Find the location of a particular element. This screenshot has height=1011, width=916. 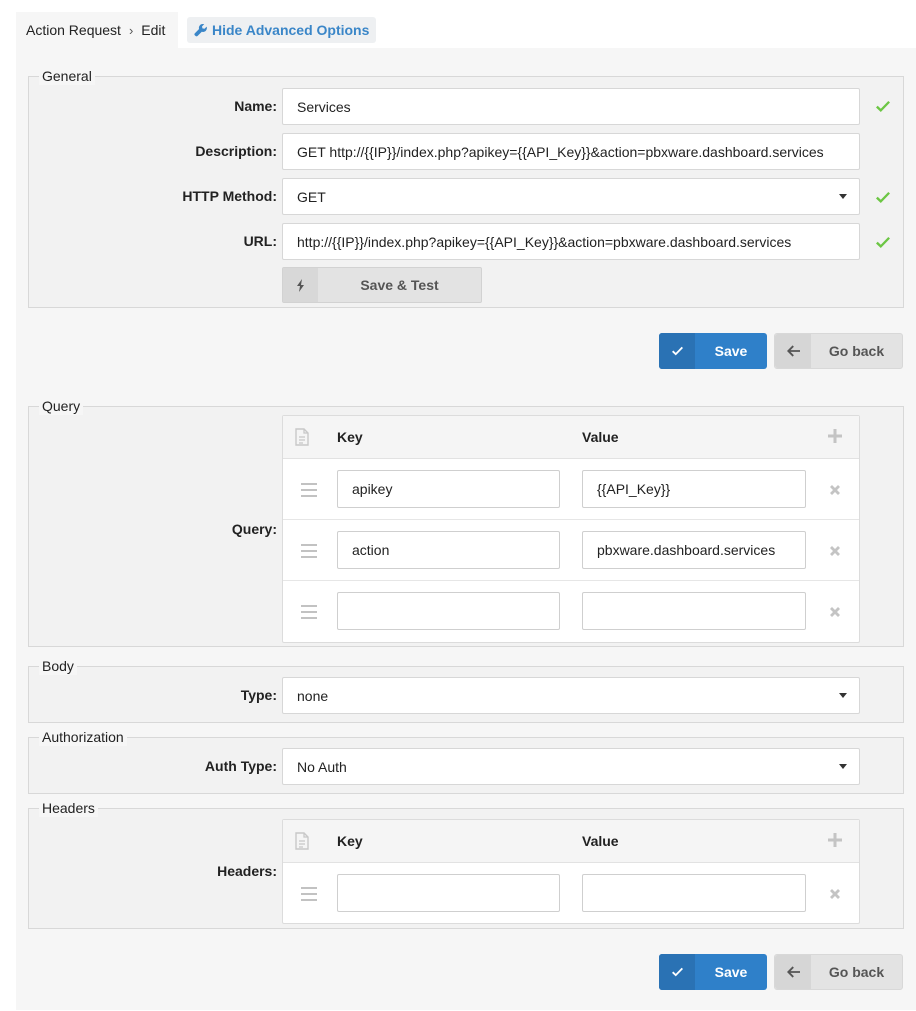

query-key-value: action is located at coordinates (371, 550).